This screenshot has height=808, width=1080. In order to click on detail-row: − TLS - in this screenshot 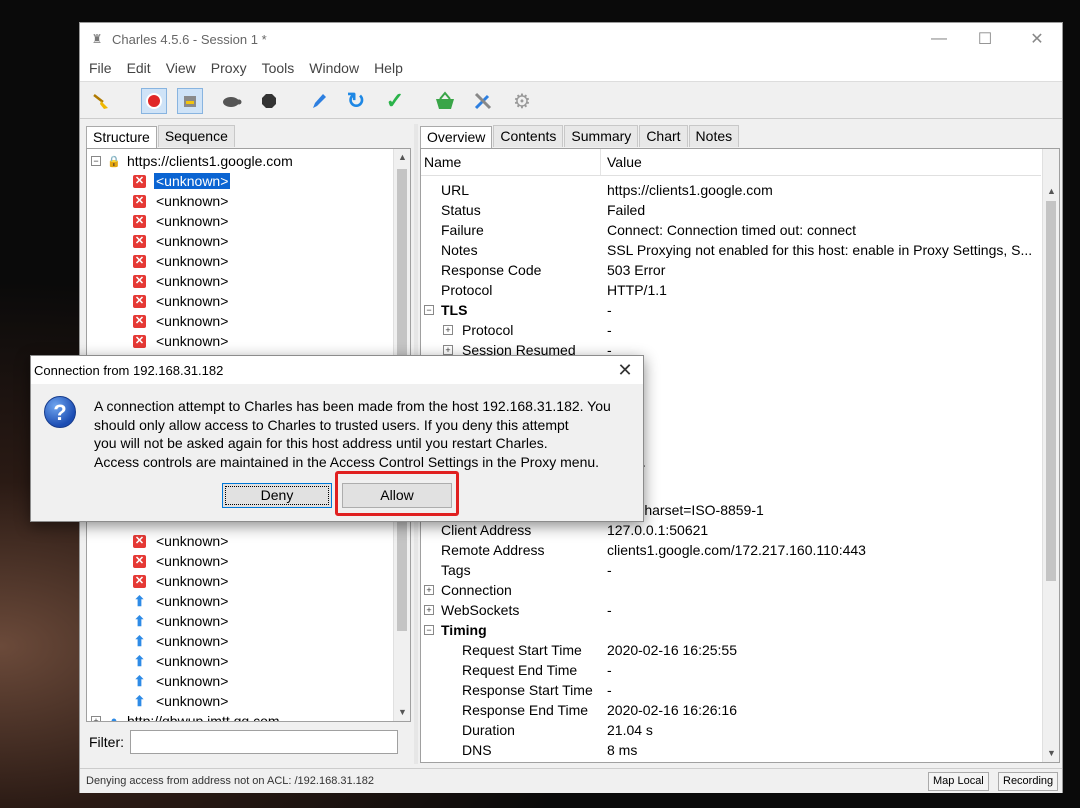, I will do `click(731, 311)`.